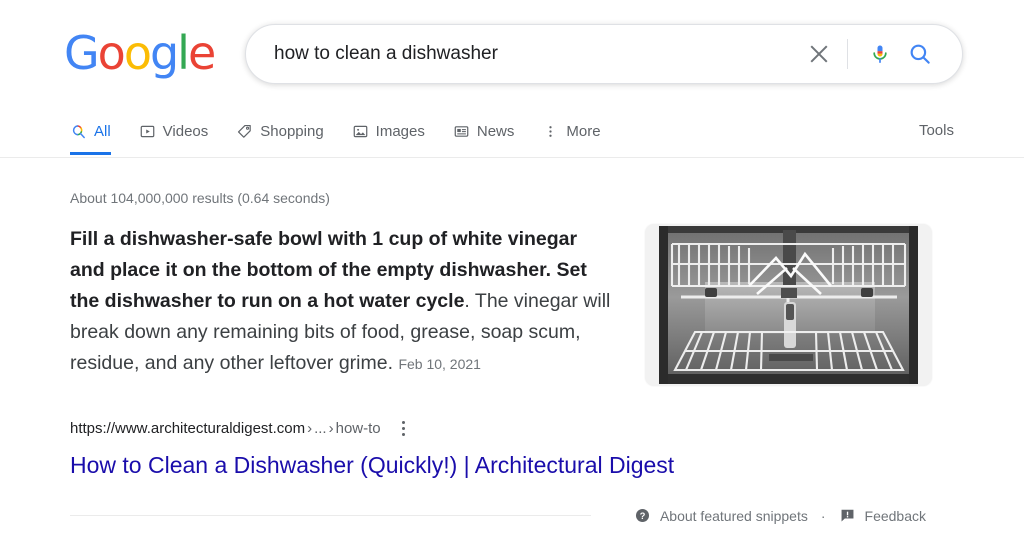 The width and height of the screenshot is (1024, 544). I want to click on about-featured-snippets-label: About featured snippets, so click(733, 515).